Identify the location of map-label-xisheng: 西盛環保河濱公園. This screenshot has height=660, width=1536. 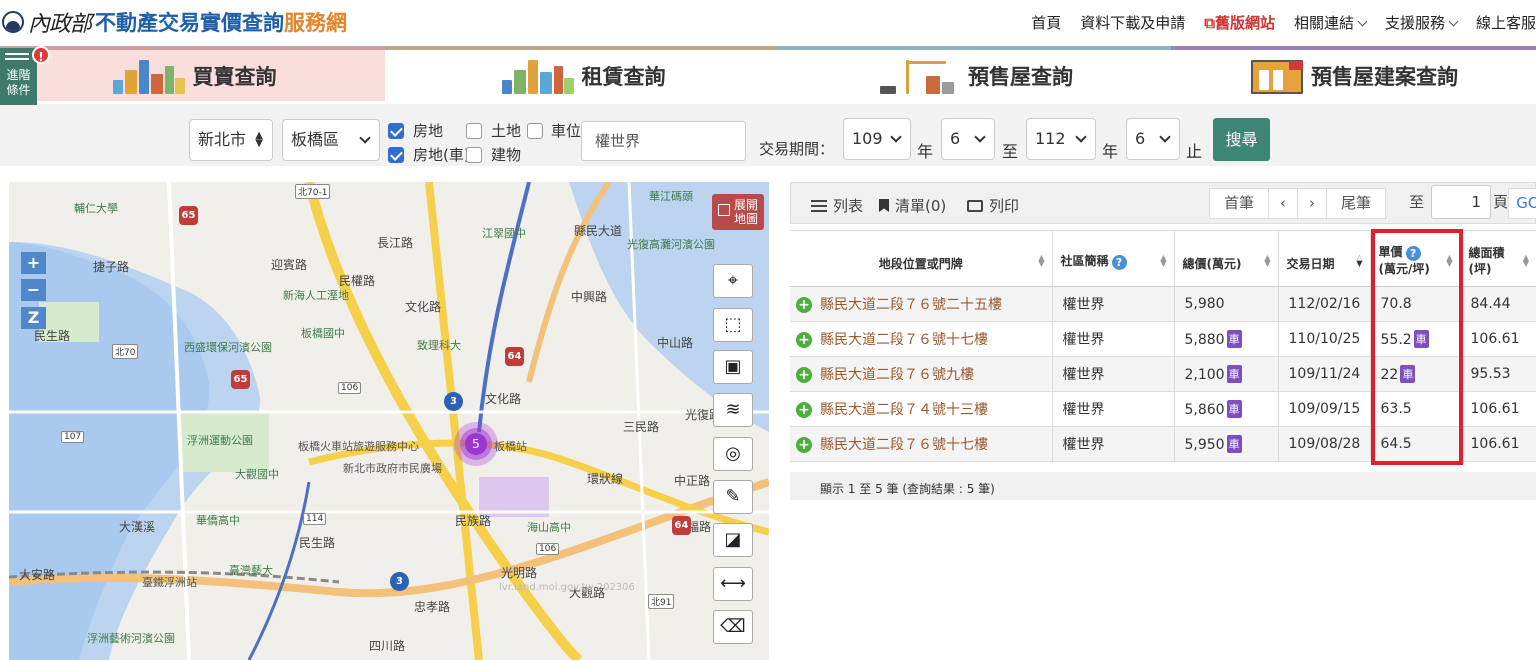
(228, 347).